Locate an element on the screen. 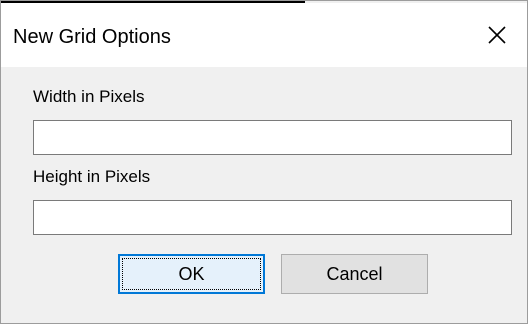  cancel-button-label: Cancel is located at coordinates (354, 273).